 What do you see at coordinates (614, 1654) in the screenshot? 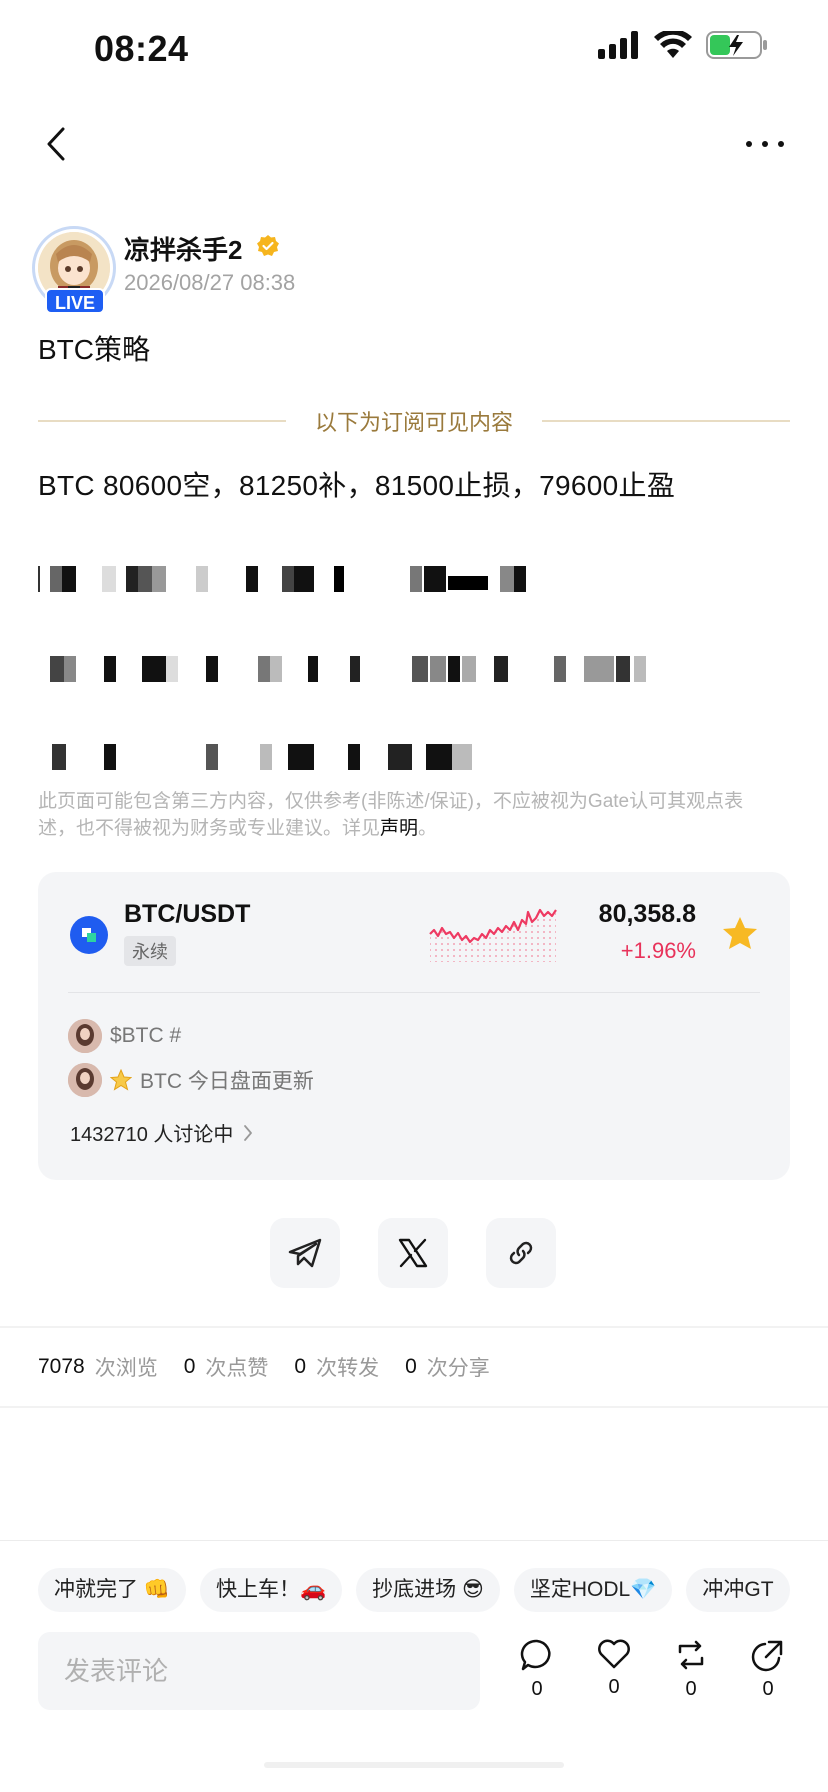
I see `heart-icon` at bounding box center [614, 1654].